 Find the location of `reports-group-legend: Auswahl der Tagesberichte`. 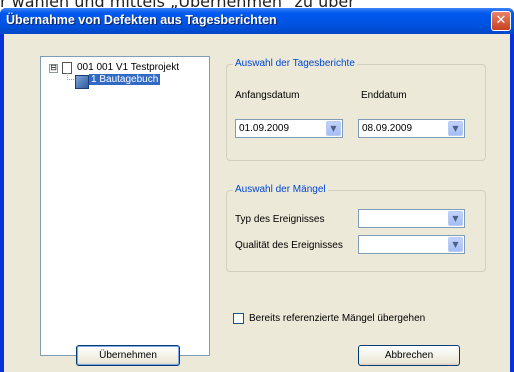

reports-group-legend: Auswahl der Tagesberichte is located at coordinates (295, 63).